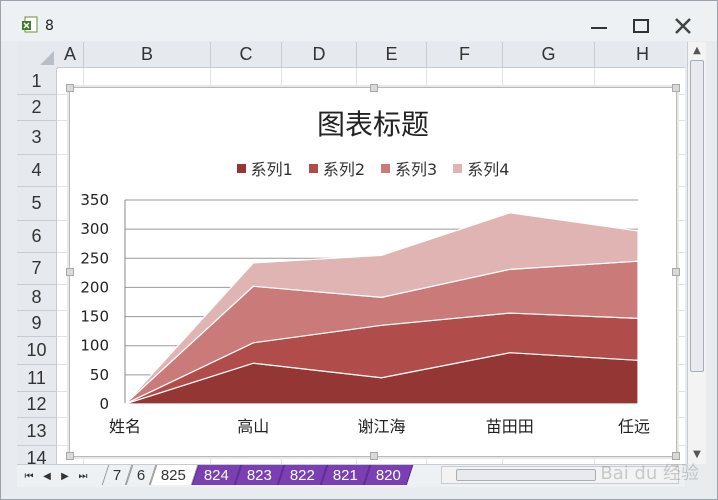 Image resolution: width=718 pixels, height=500 pixels. What do you see at coordinates (216, 475) in the screenshot?
I see `sheet-tab: 824` at bounding box center [216, 475].